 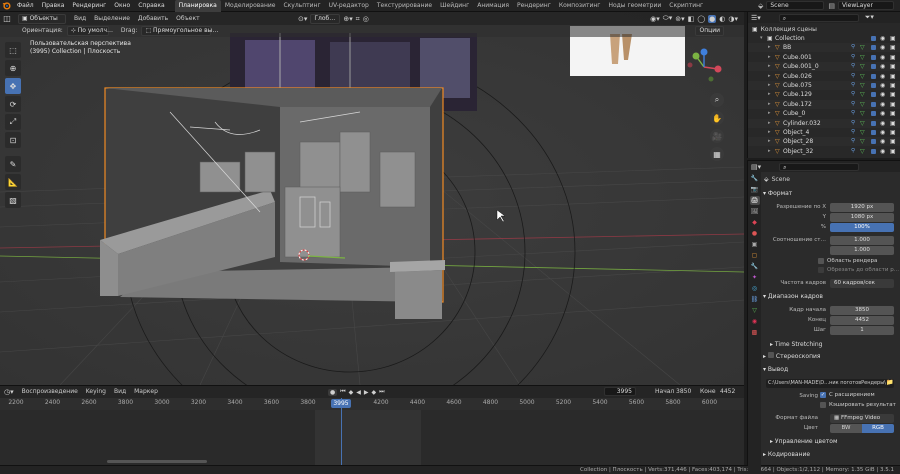 I want to click on pan-hand-icon: ✋, so click(x=717, y=118).